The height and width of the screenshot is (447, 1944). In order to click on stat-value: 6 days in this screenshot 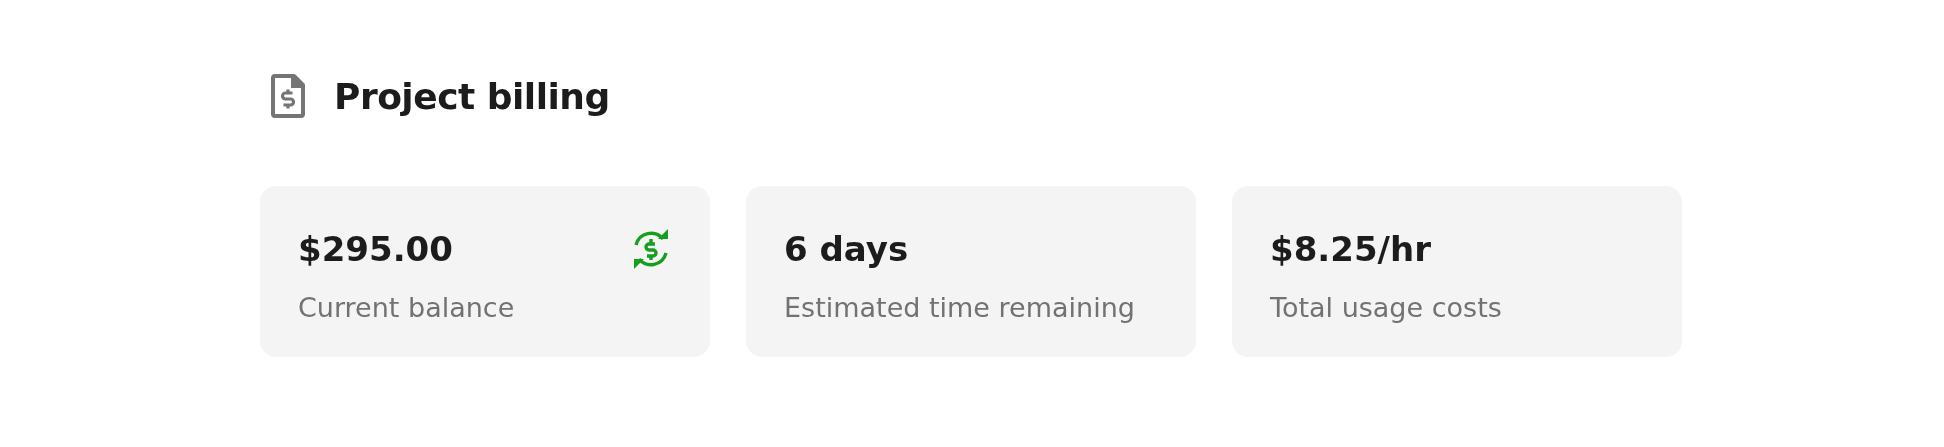, I will do `click(846, 249)`.